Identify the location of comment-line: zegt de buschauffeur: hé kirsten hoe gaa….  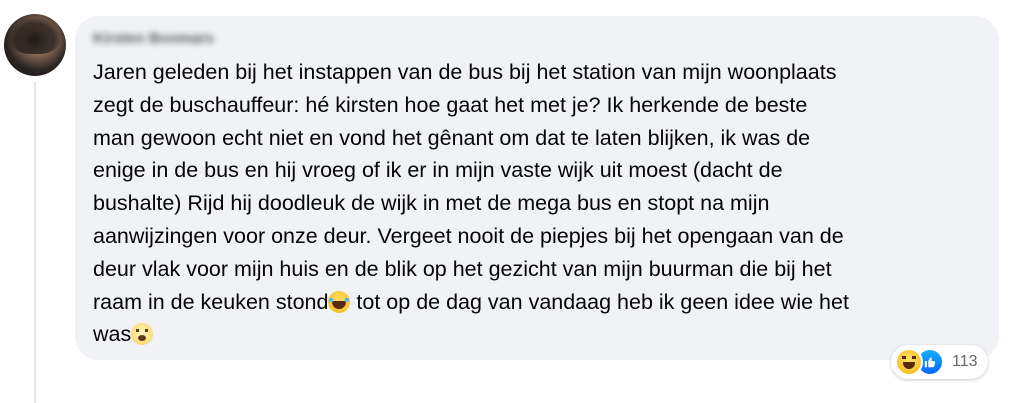
(450, 104).